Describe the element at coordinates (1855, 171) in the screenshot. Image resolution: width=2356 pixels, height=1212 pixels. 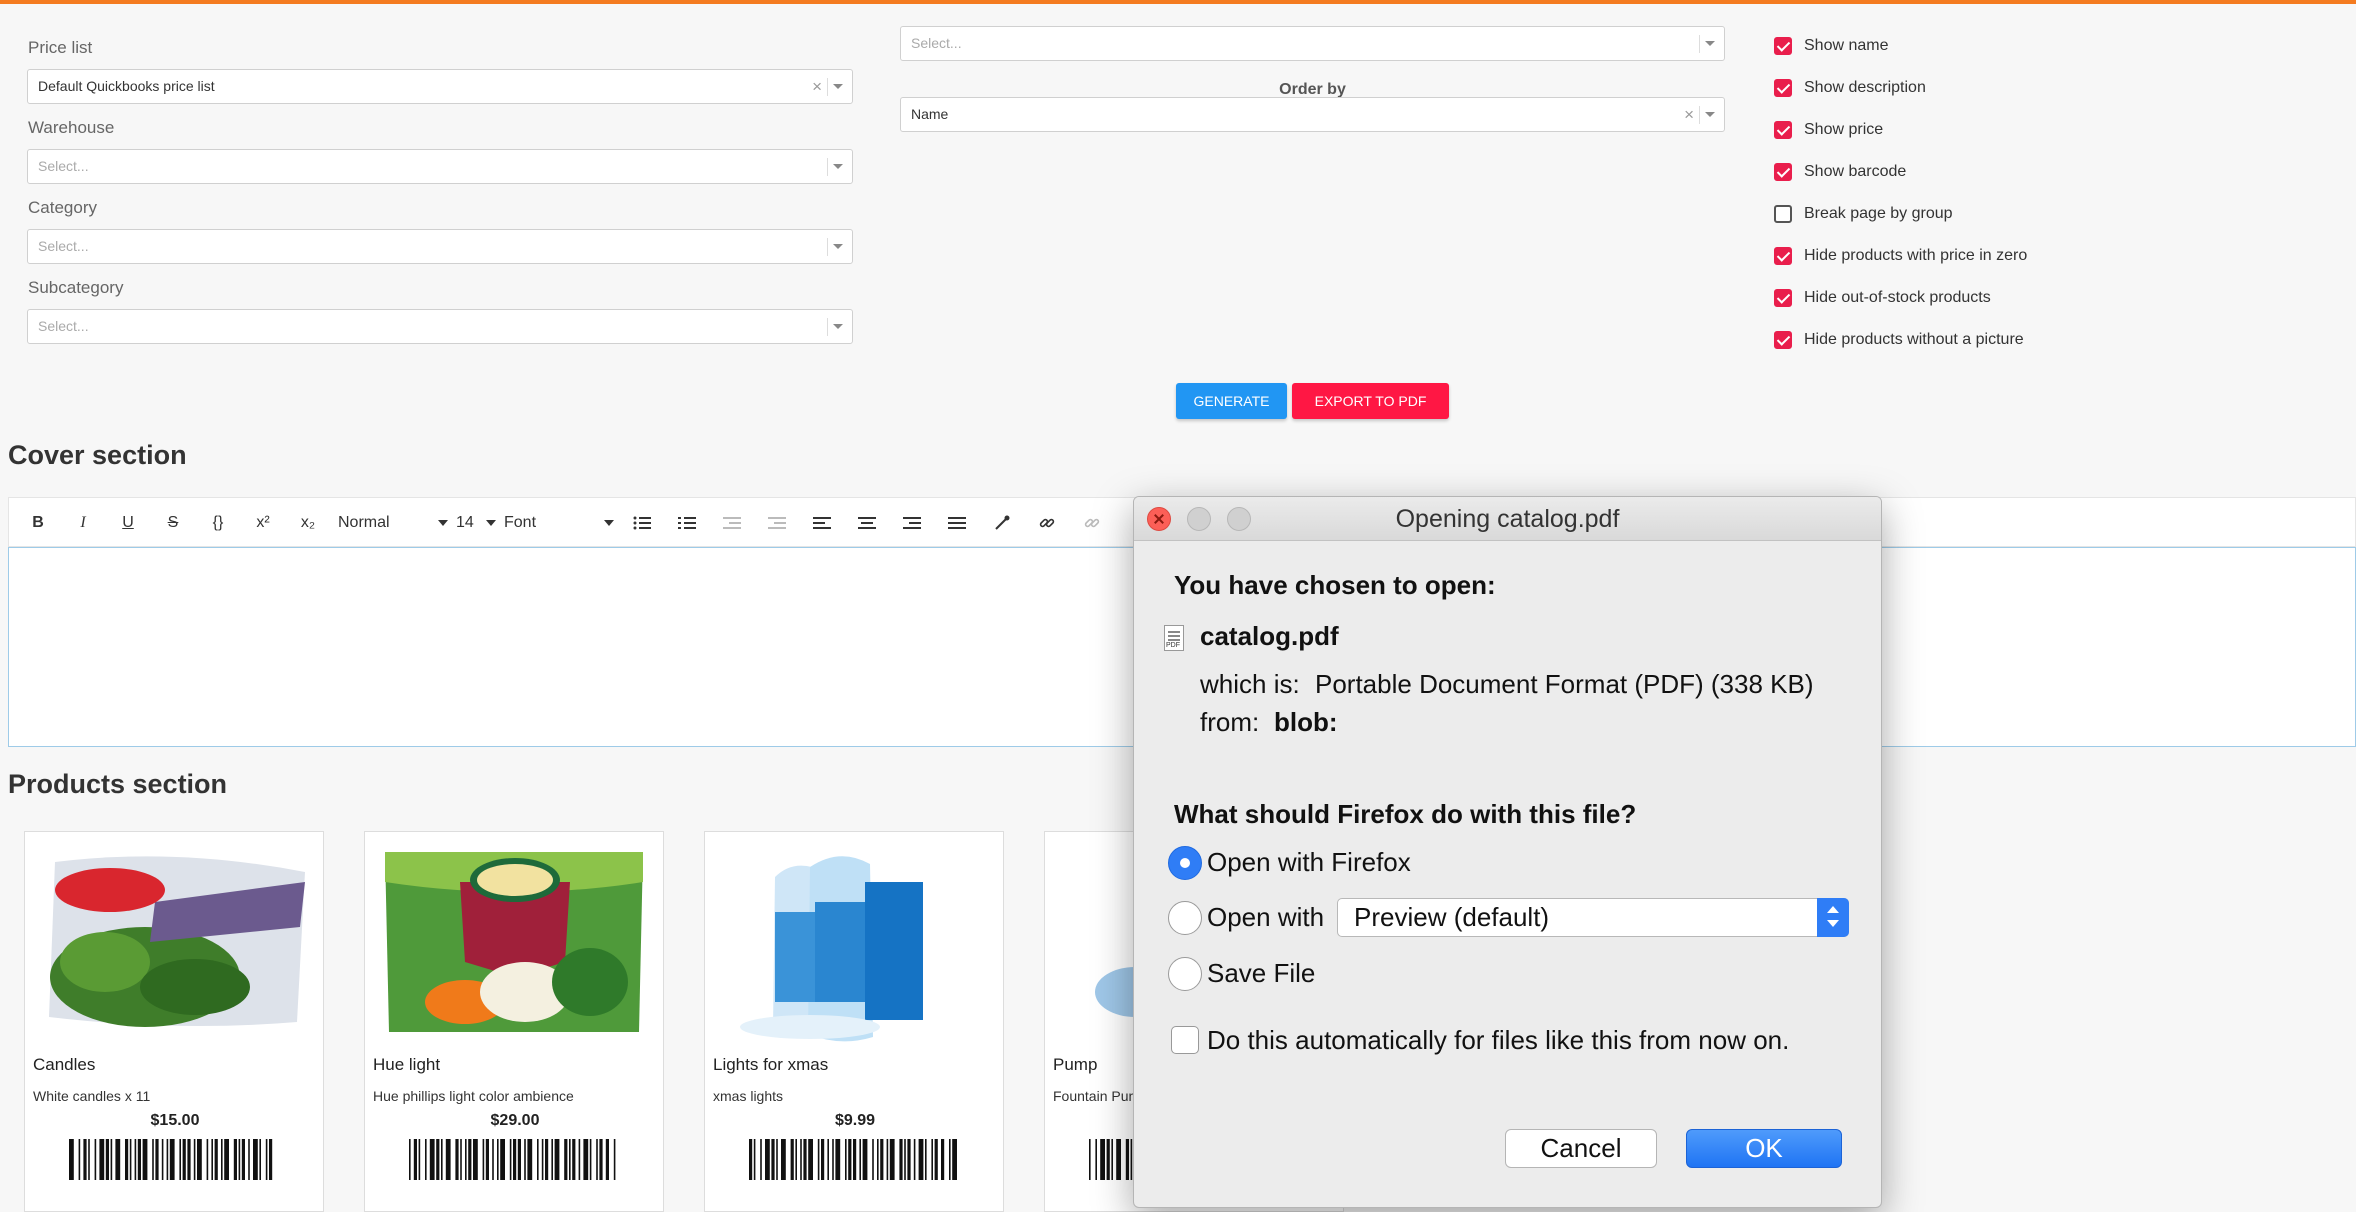
I see `option-label: Show barcode` at that location.